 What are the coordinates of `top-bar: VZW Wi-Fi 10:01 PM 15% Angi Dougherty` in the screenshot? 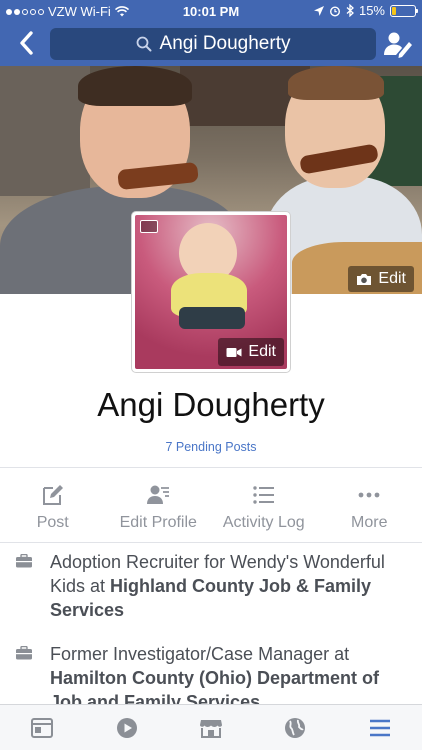 It's located at (211, 33).